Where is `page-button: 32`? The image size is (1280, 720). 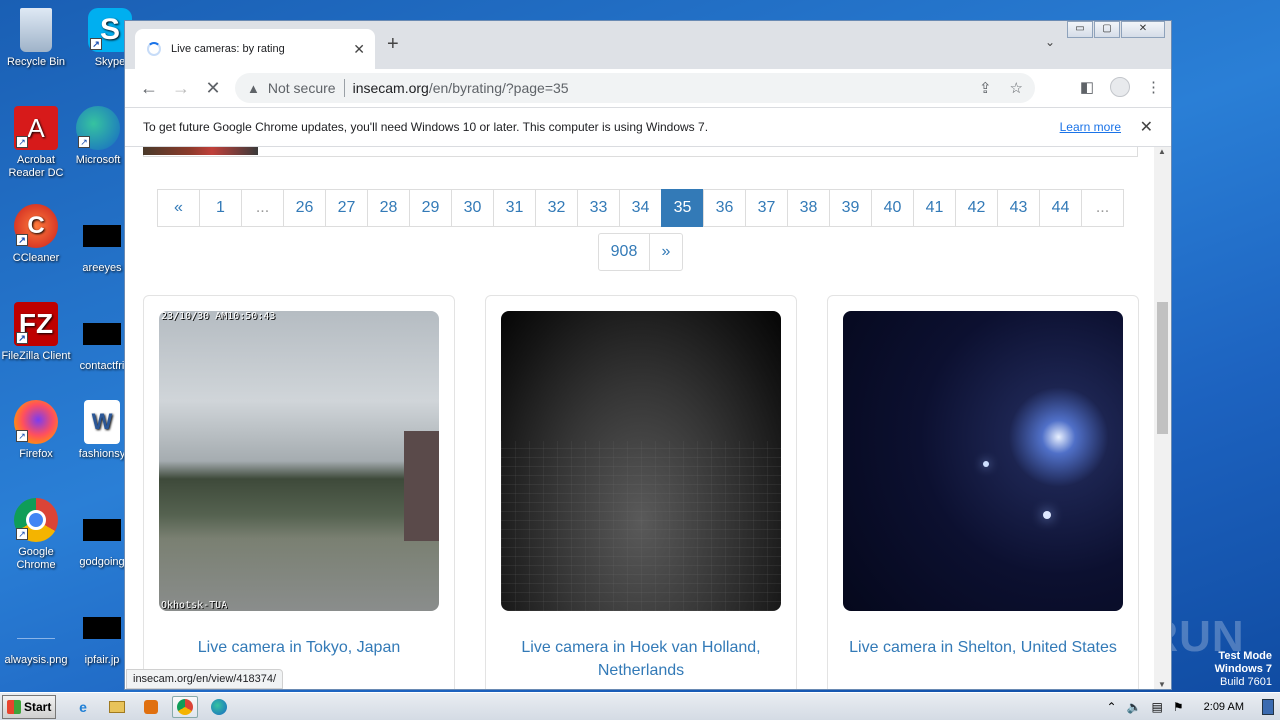 page-button: 32 is located at coordinates (556, 208).